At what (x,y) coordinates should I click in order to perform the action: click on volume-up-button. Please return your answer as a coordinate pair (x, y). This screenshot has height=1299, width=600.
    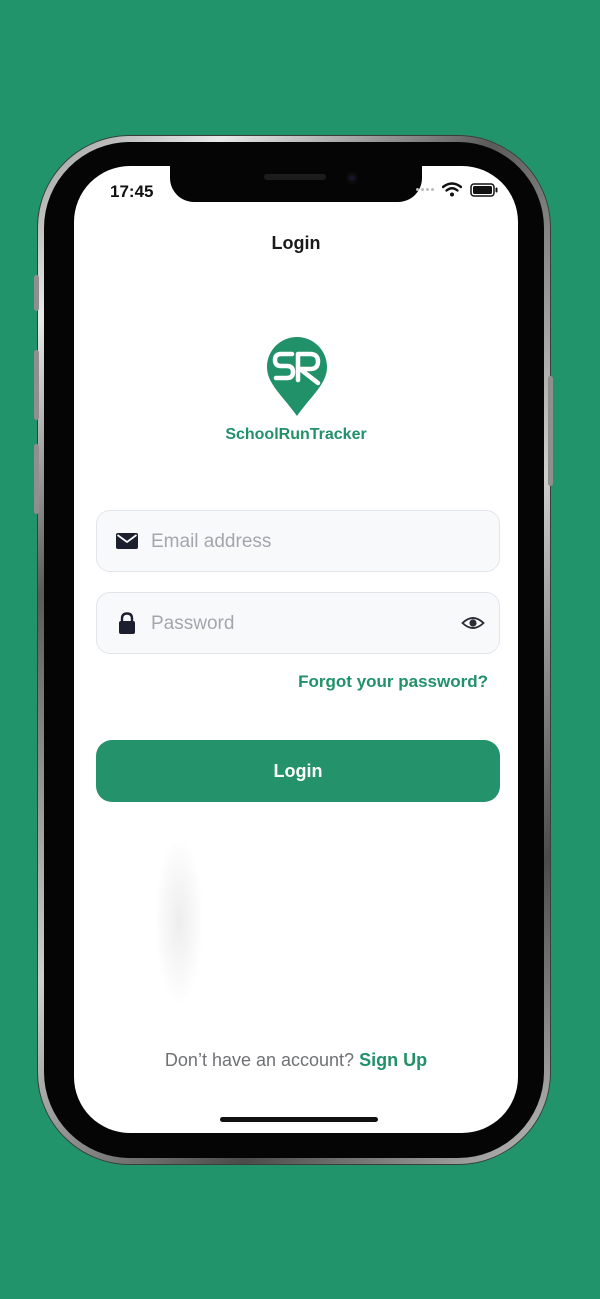
    Looking at the image, I should click on (36, 385).